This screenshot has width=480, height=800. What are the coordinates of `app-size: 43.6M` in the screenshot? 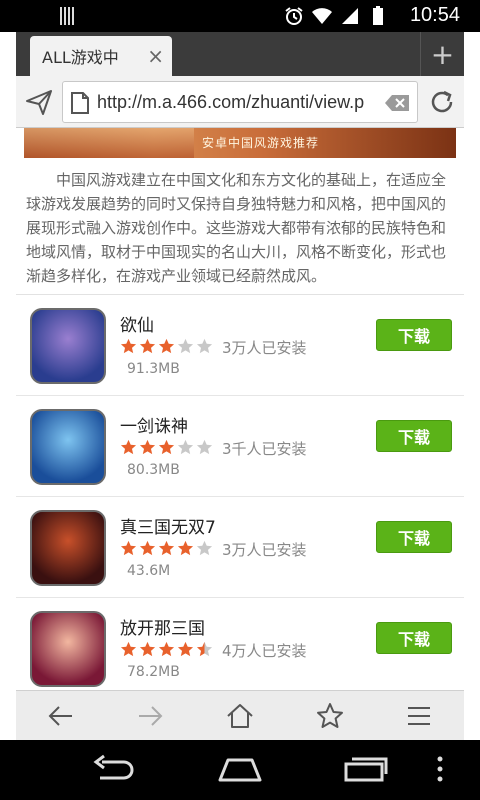 It's located at (149, 571).